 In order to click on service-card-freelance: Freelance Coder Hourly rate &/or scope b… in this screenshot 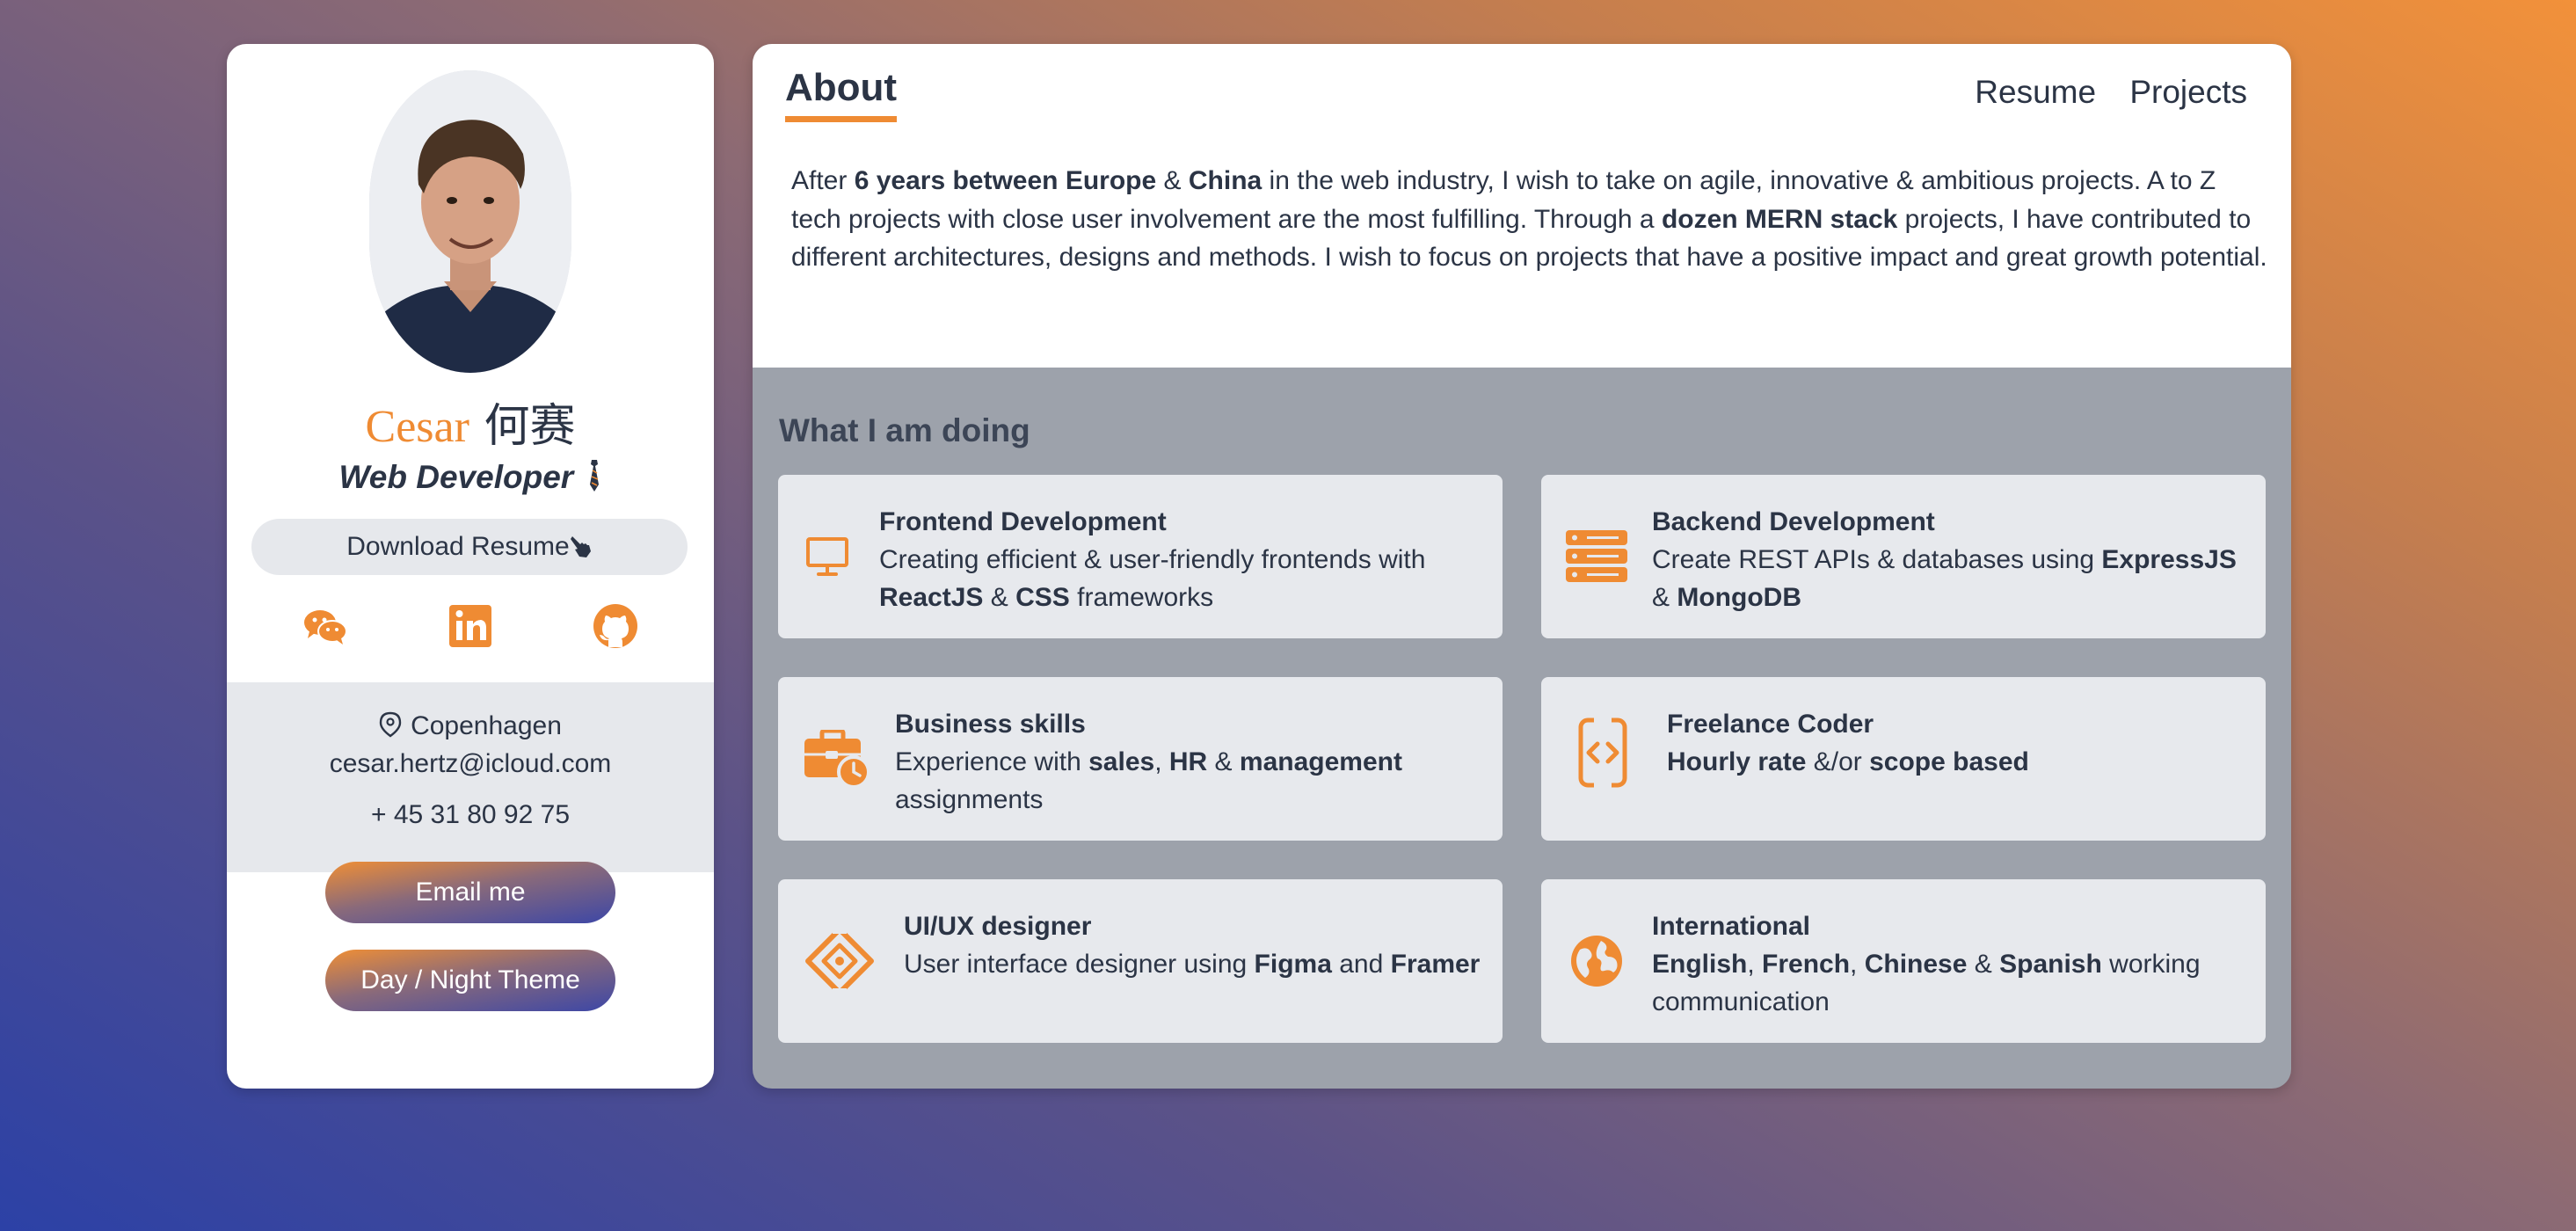, I will do `click(1903, 759)`.